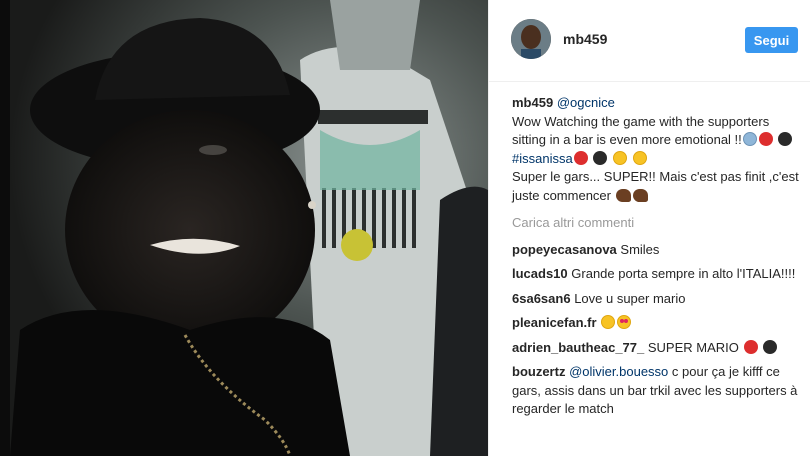  What do you see at coordinates (693, 347) in the screenshot?
I see `comment-text: SUPER MARIO` at bounding box center [693, 347].